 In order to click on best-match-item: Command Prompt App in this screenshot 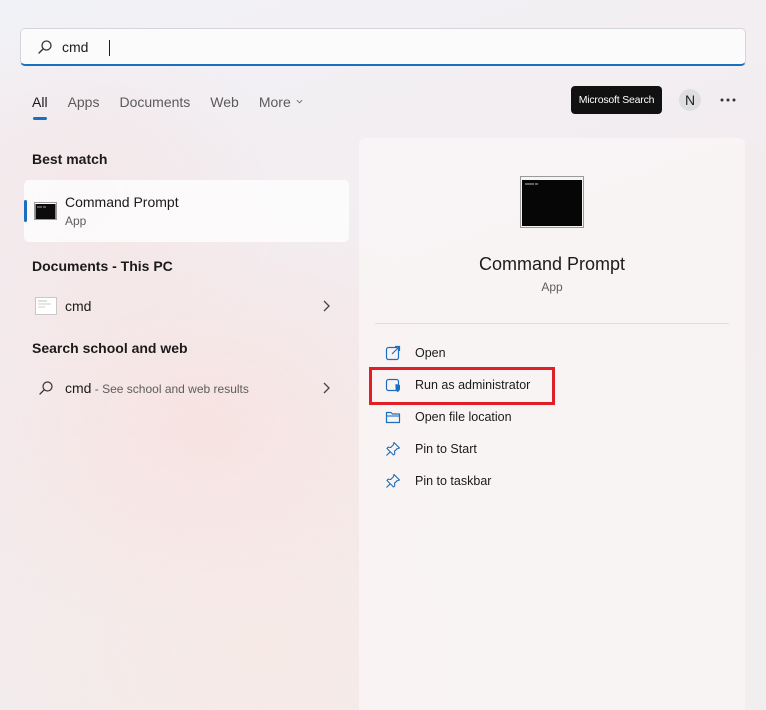, I will do `click(186, 211)`.